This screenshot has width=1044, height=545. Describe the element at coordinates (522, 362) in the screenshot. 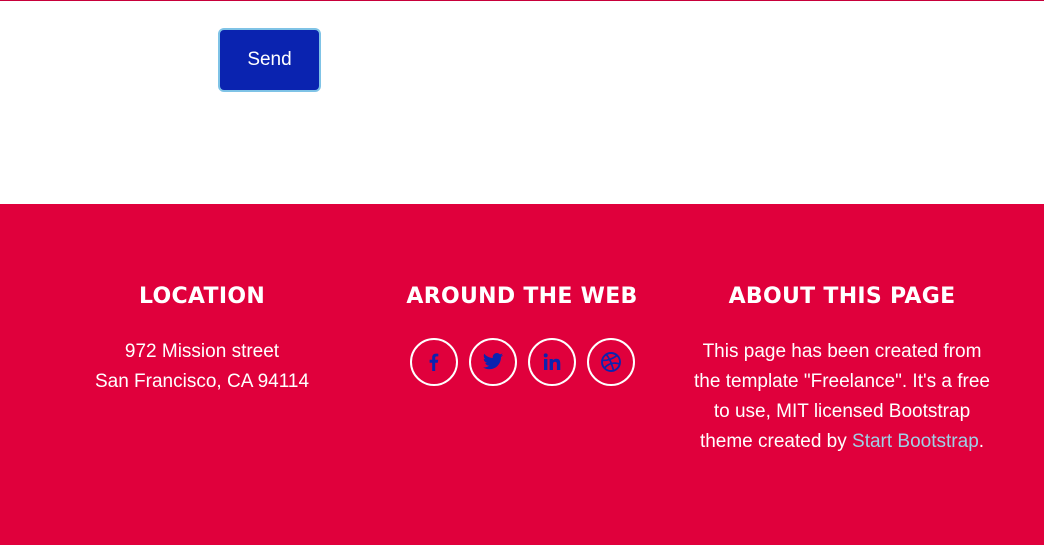

I see `social-links` at that location.